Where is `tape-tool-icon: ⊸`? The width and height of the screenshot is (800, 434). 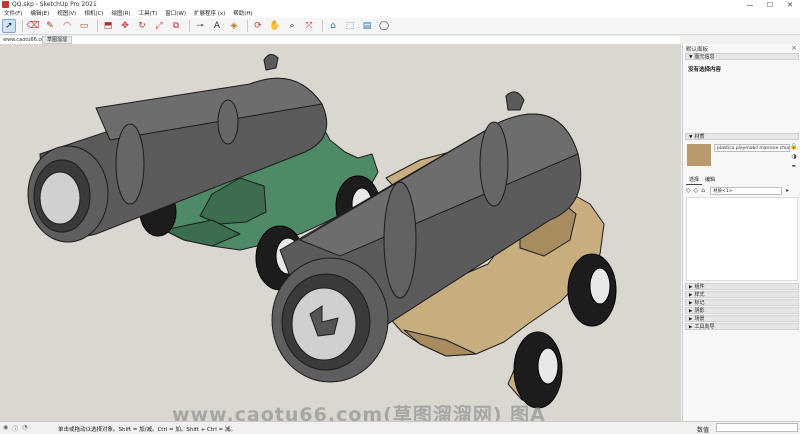 tape-tool-icon: ⊸ is located at coordinates (200, 26).